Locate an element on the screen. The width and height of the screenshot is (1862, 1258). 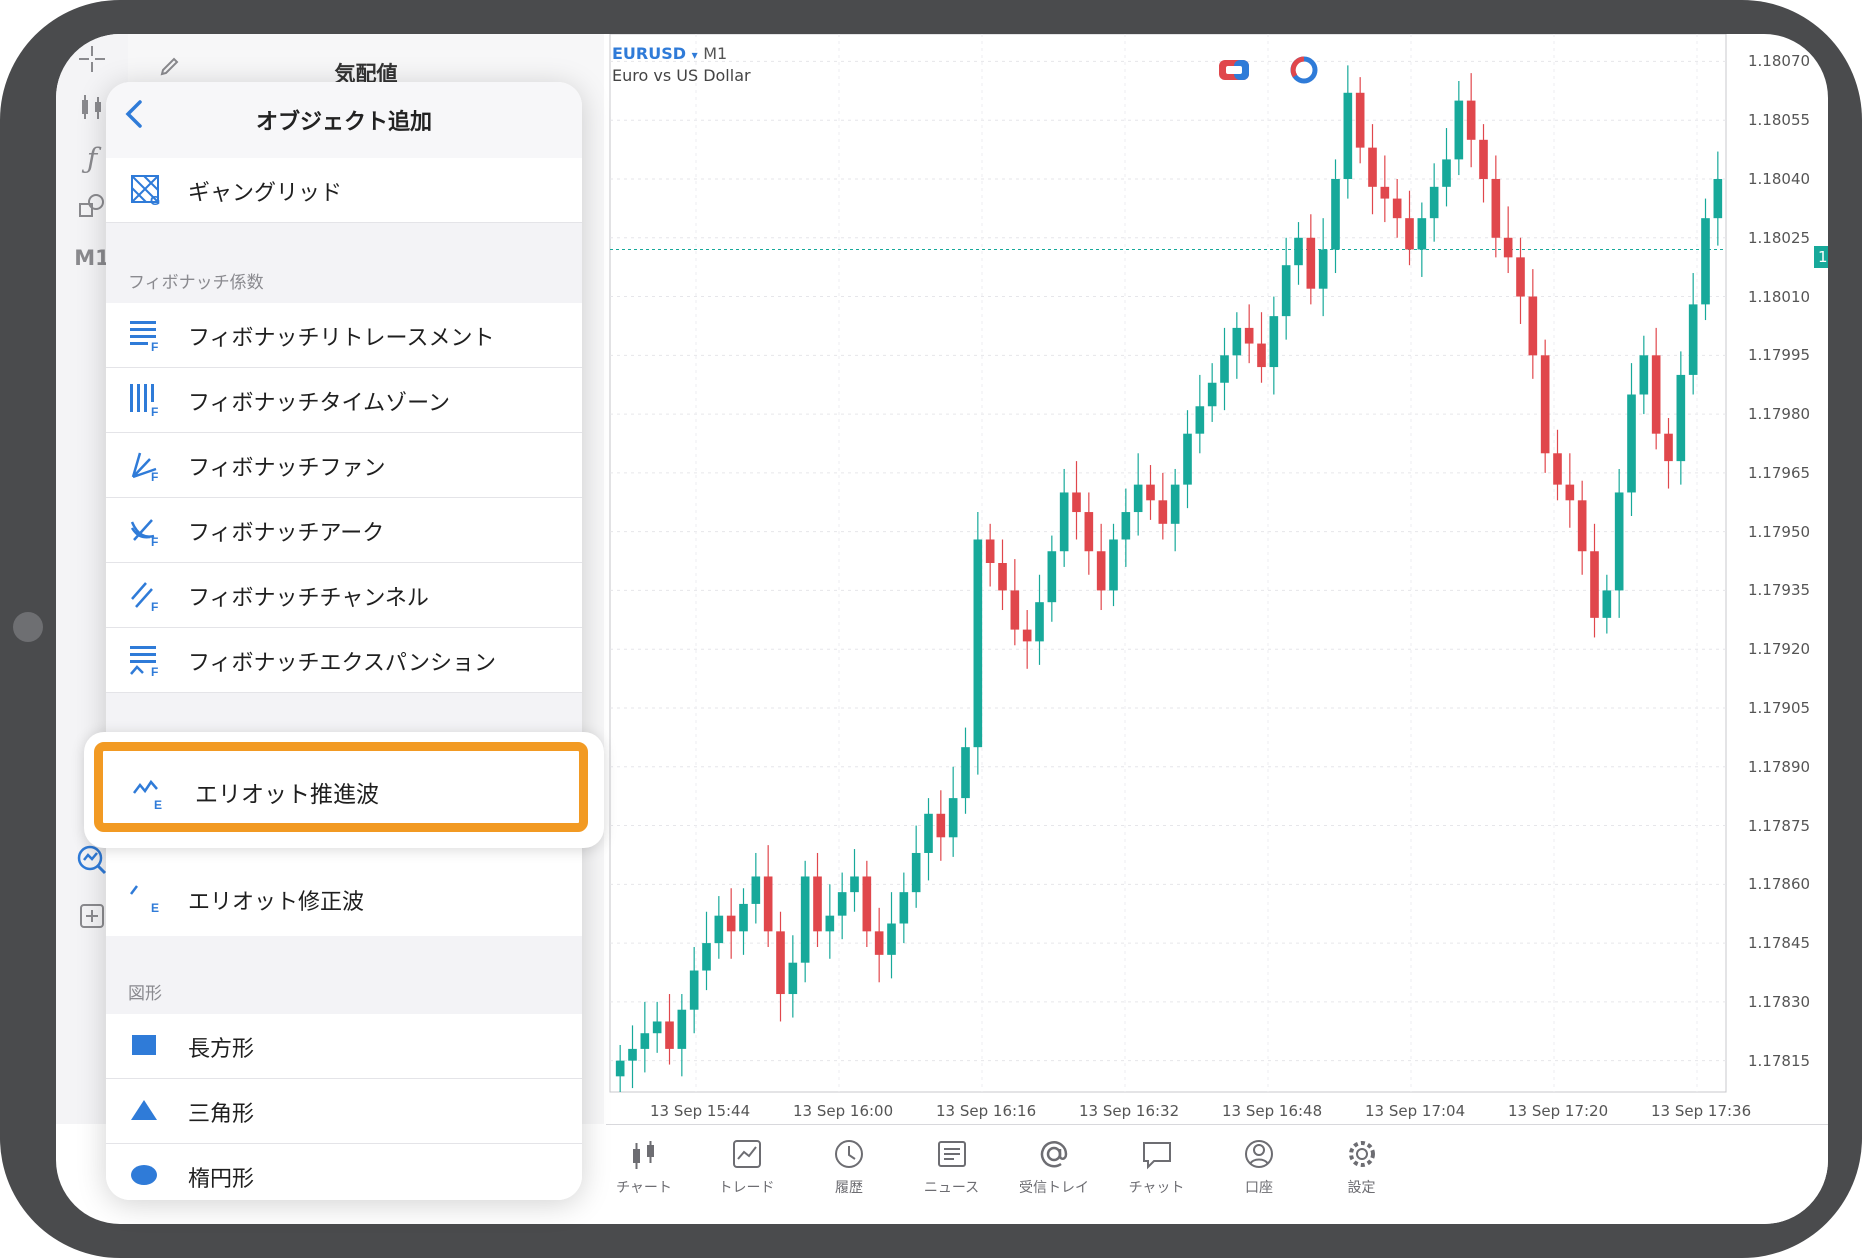
list-item-gann-grid: G ギャングリッド is located at coordinates (344, 190).